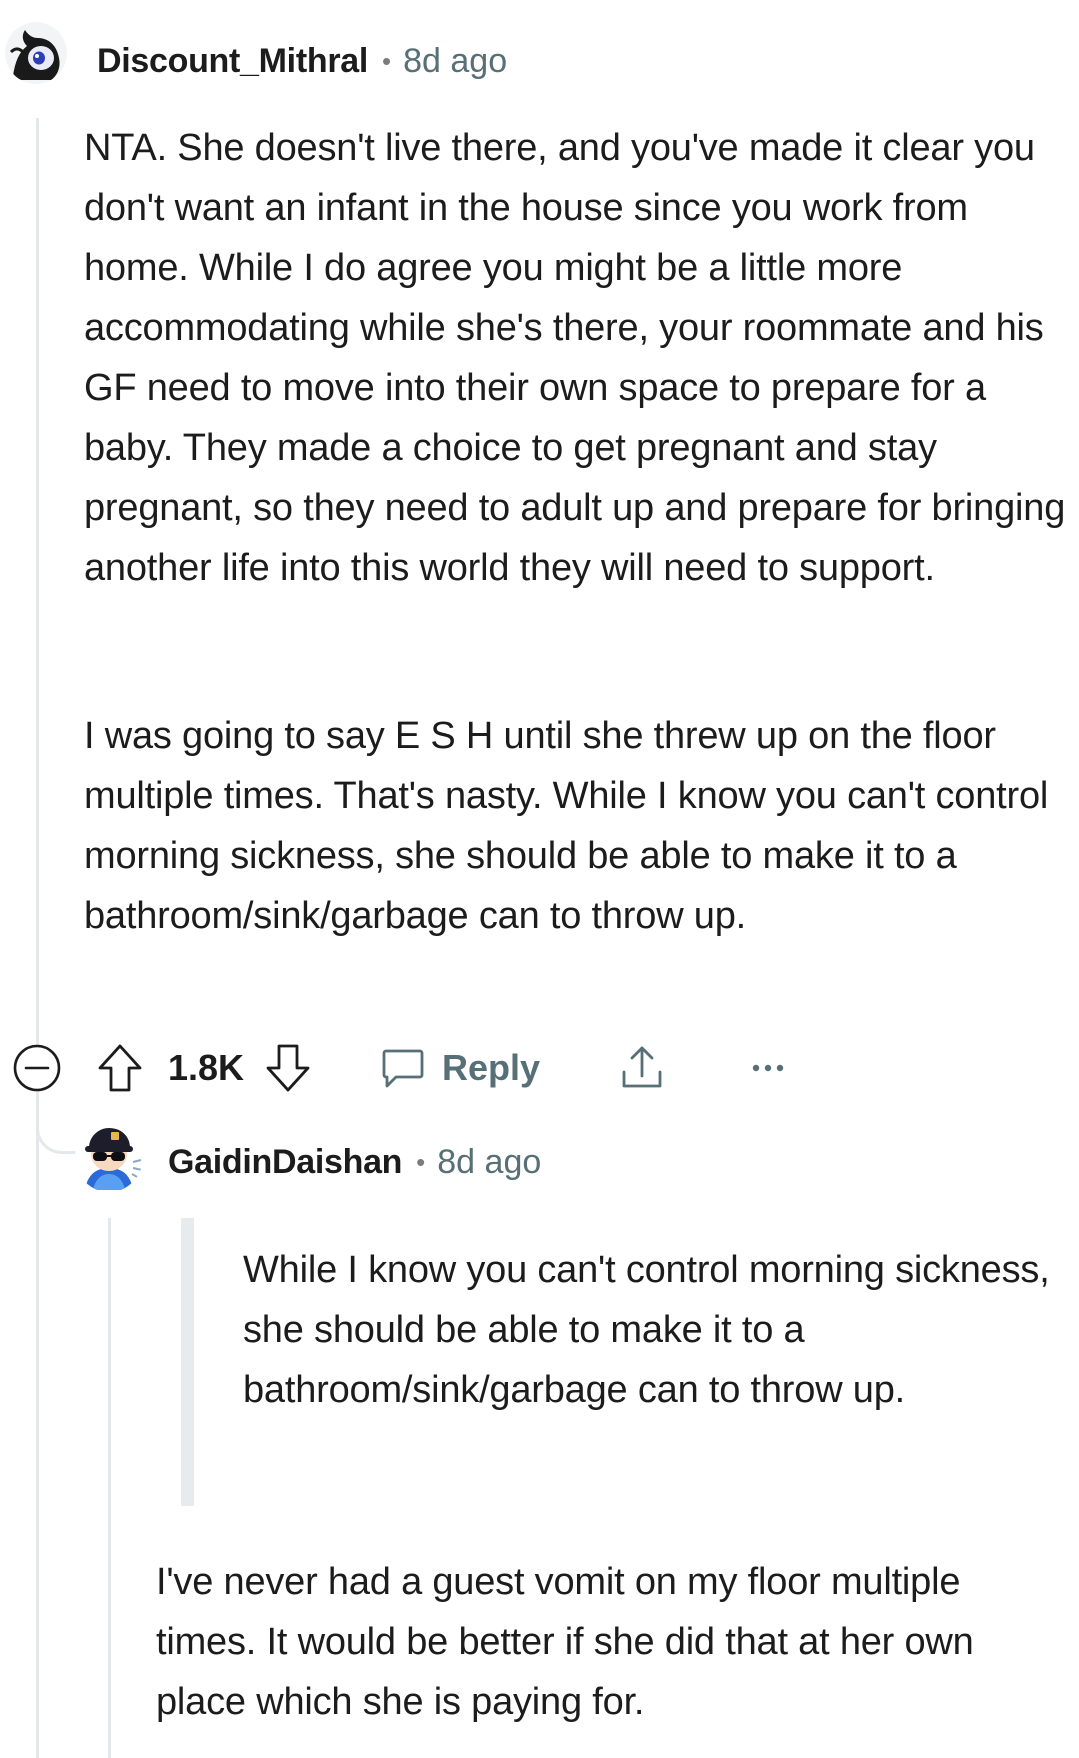 Image resolution: width=1079 pixels, height=1758 pixels. Describe the element at coordinates (37, 938) in the screenshot. I see `thread-line` at that location.